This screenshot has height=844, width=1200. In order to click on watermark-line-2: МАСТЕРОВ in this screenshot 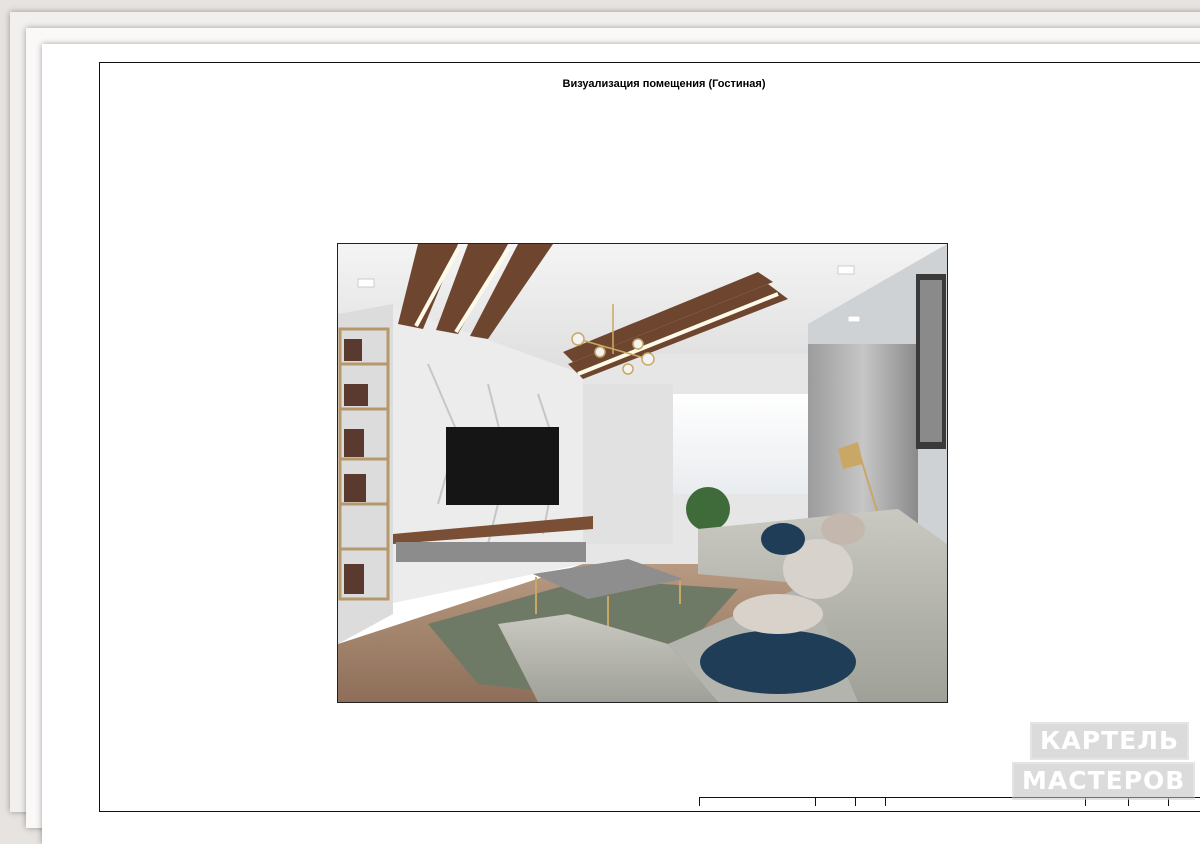, I will do `click(1104, 781)`.